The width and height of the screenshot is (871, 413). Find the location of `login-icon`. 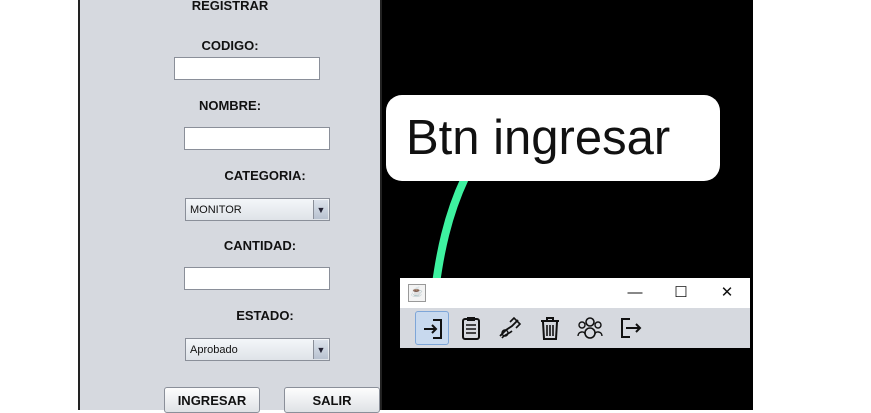

login-icon is located at coordinates (433, 329).